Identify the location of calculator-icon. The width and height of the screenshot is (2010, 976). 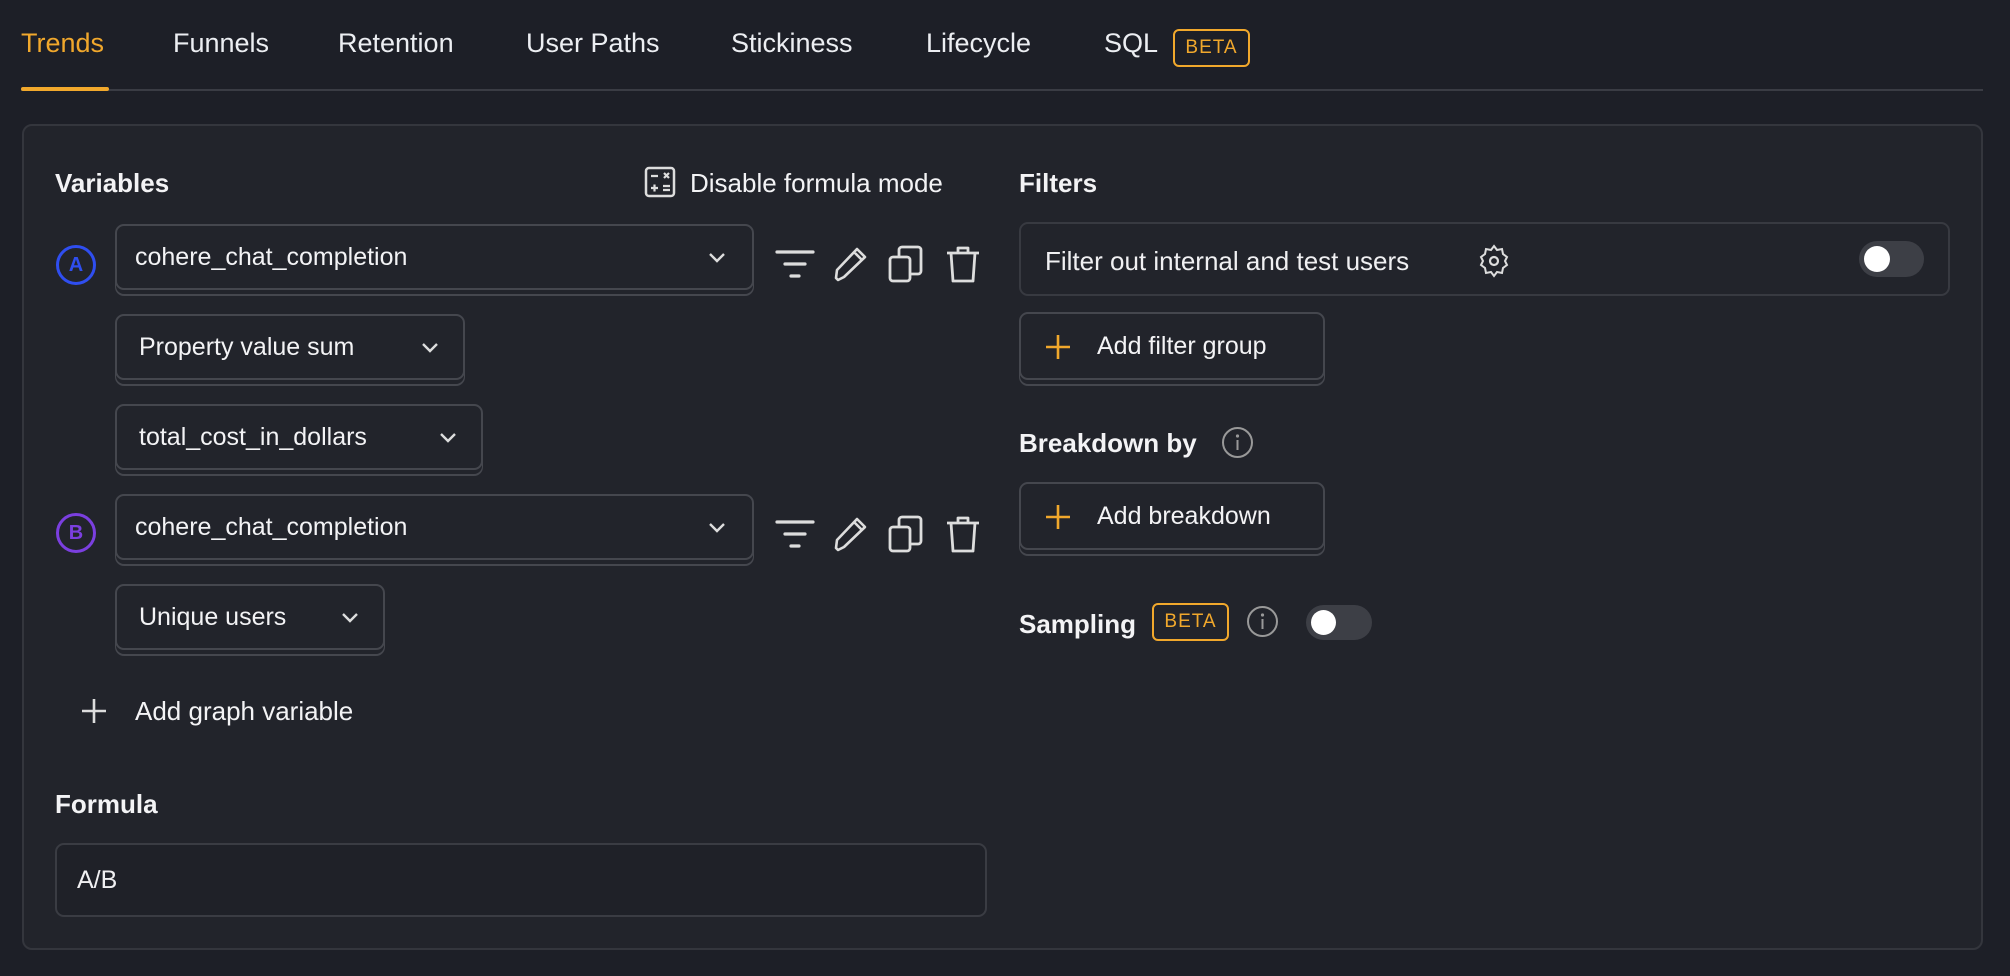
(660, 182).